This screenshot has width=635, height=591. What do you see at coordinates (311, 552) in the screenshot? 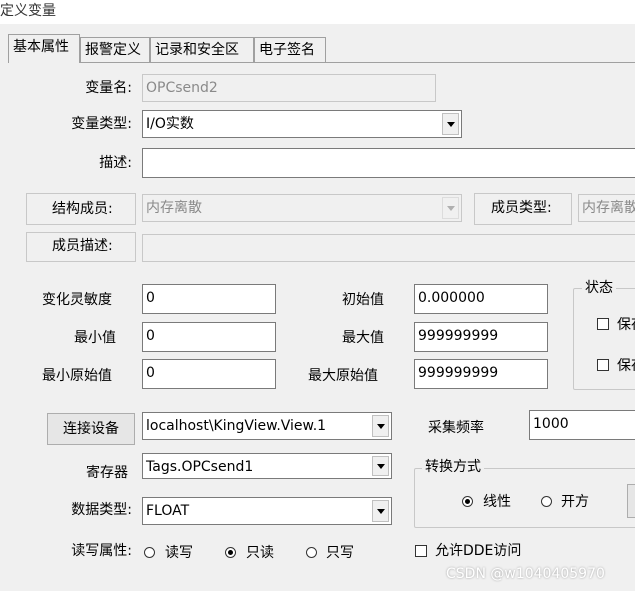
I see `rw-writeonly-radio` at bounding box center [311, 552].